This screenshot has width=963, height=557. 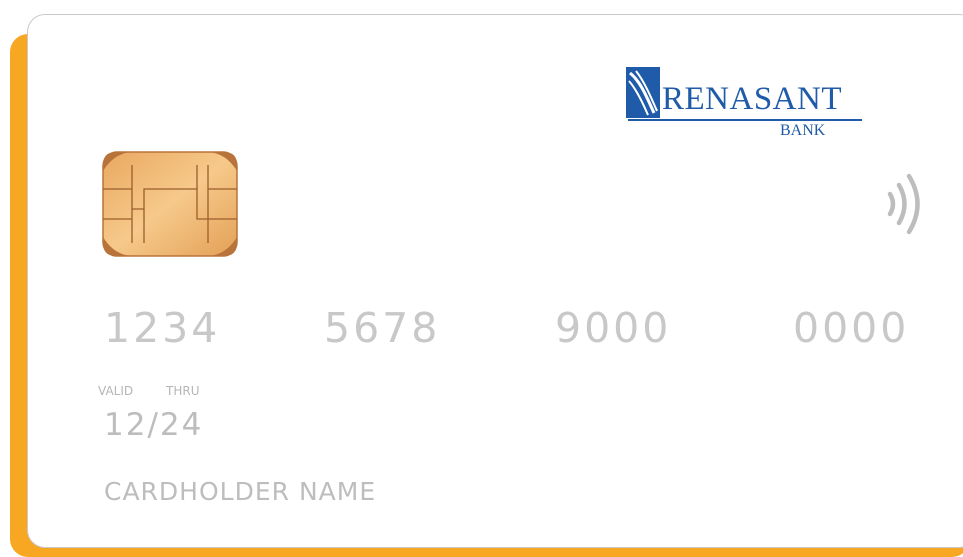 What do you see at coordinates (643, 92) in the screenshot?
I see `bank-logo-icon` at bounding box center [643, 92].